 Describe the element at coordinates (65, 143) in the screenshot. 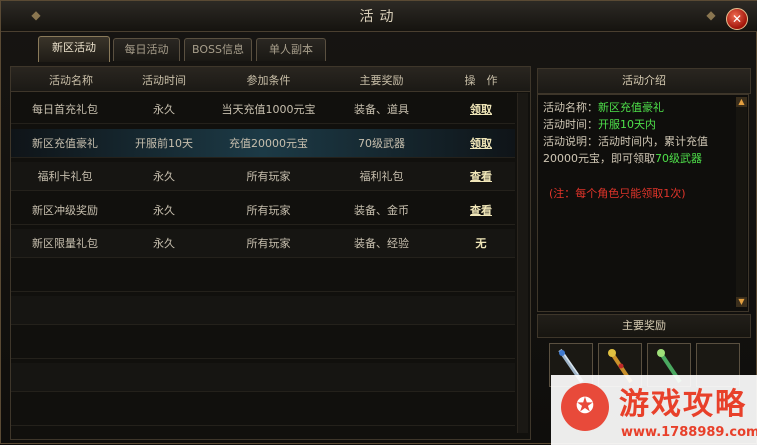

I see `row-name: 新区充值豪礼` at that location.